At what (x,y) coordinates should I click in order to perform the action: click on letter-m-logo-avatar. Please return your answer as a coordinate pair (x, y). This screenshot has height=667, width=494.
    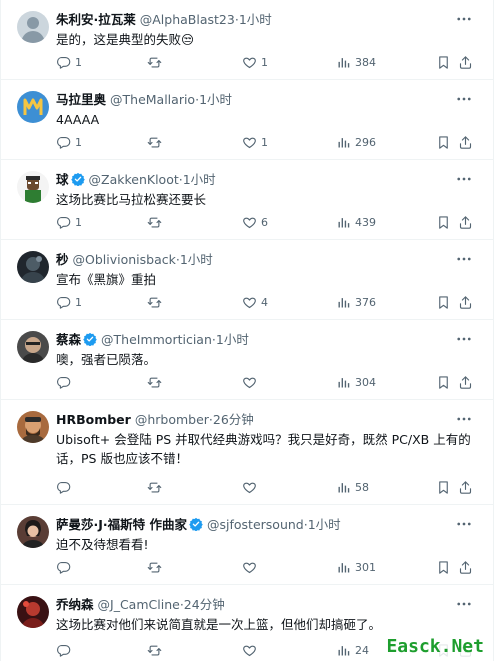
    Looking at the image, I should click on (33, 107).